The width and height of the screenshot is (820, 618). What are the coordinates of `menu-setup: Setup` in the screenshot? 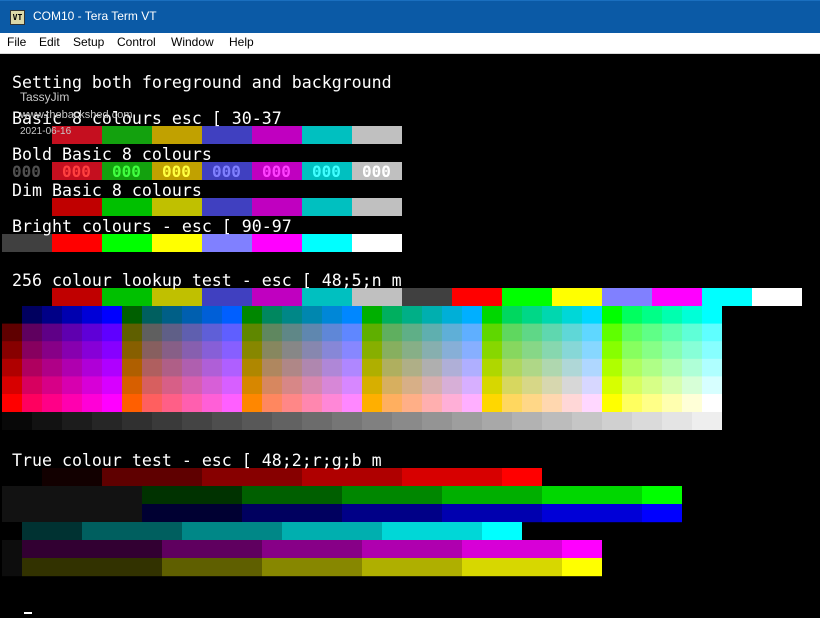 It's located at (88, 42).